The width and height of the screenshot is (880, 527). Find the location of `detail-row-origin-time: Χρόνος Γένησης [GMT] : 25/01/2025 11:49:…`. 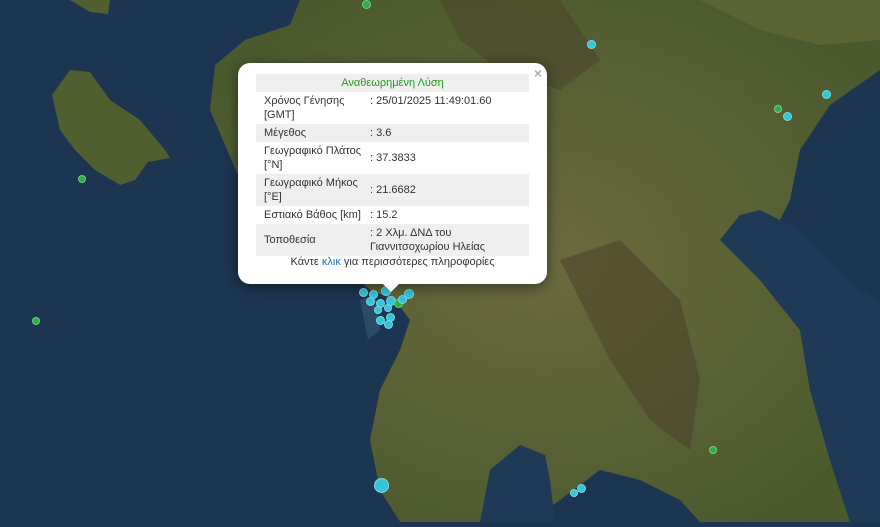

detail-row-origin-time: Χρόνος Γένησης [GMT] : 25/01/2025 11:49:… is located at coordinates (392, 108).